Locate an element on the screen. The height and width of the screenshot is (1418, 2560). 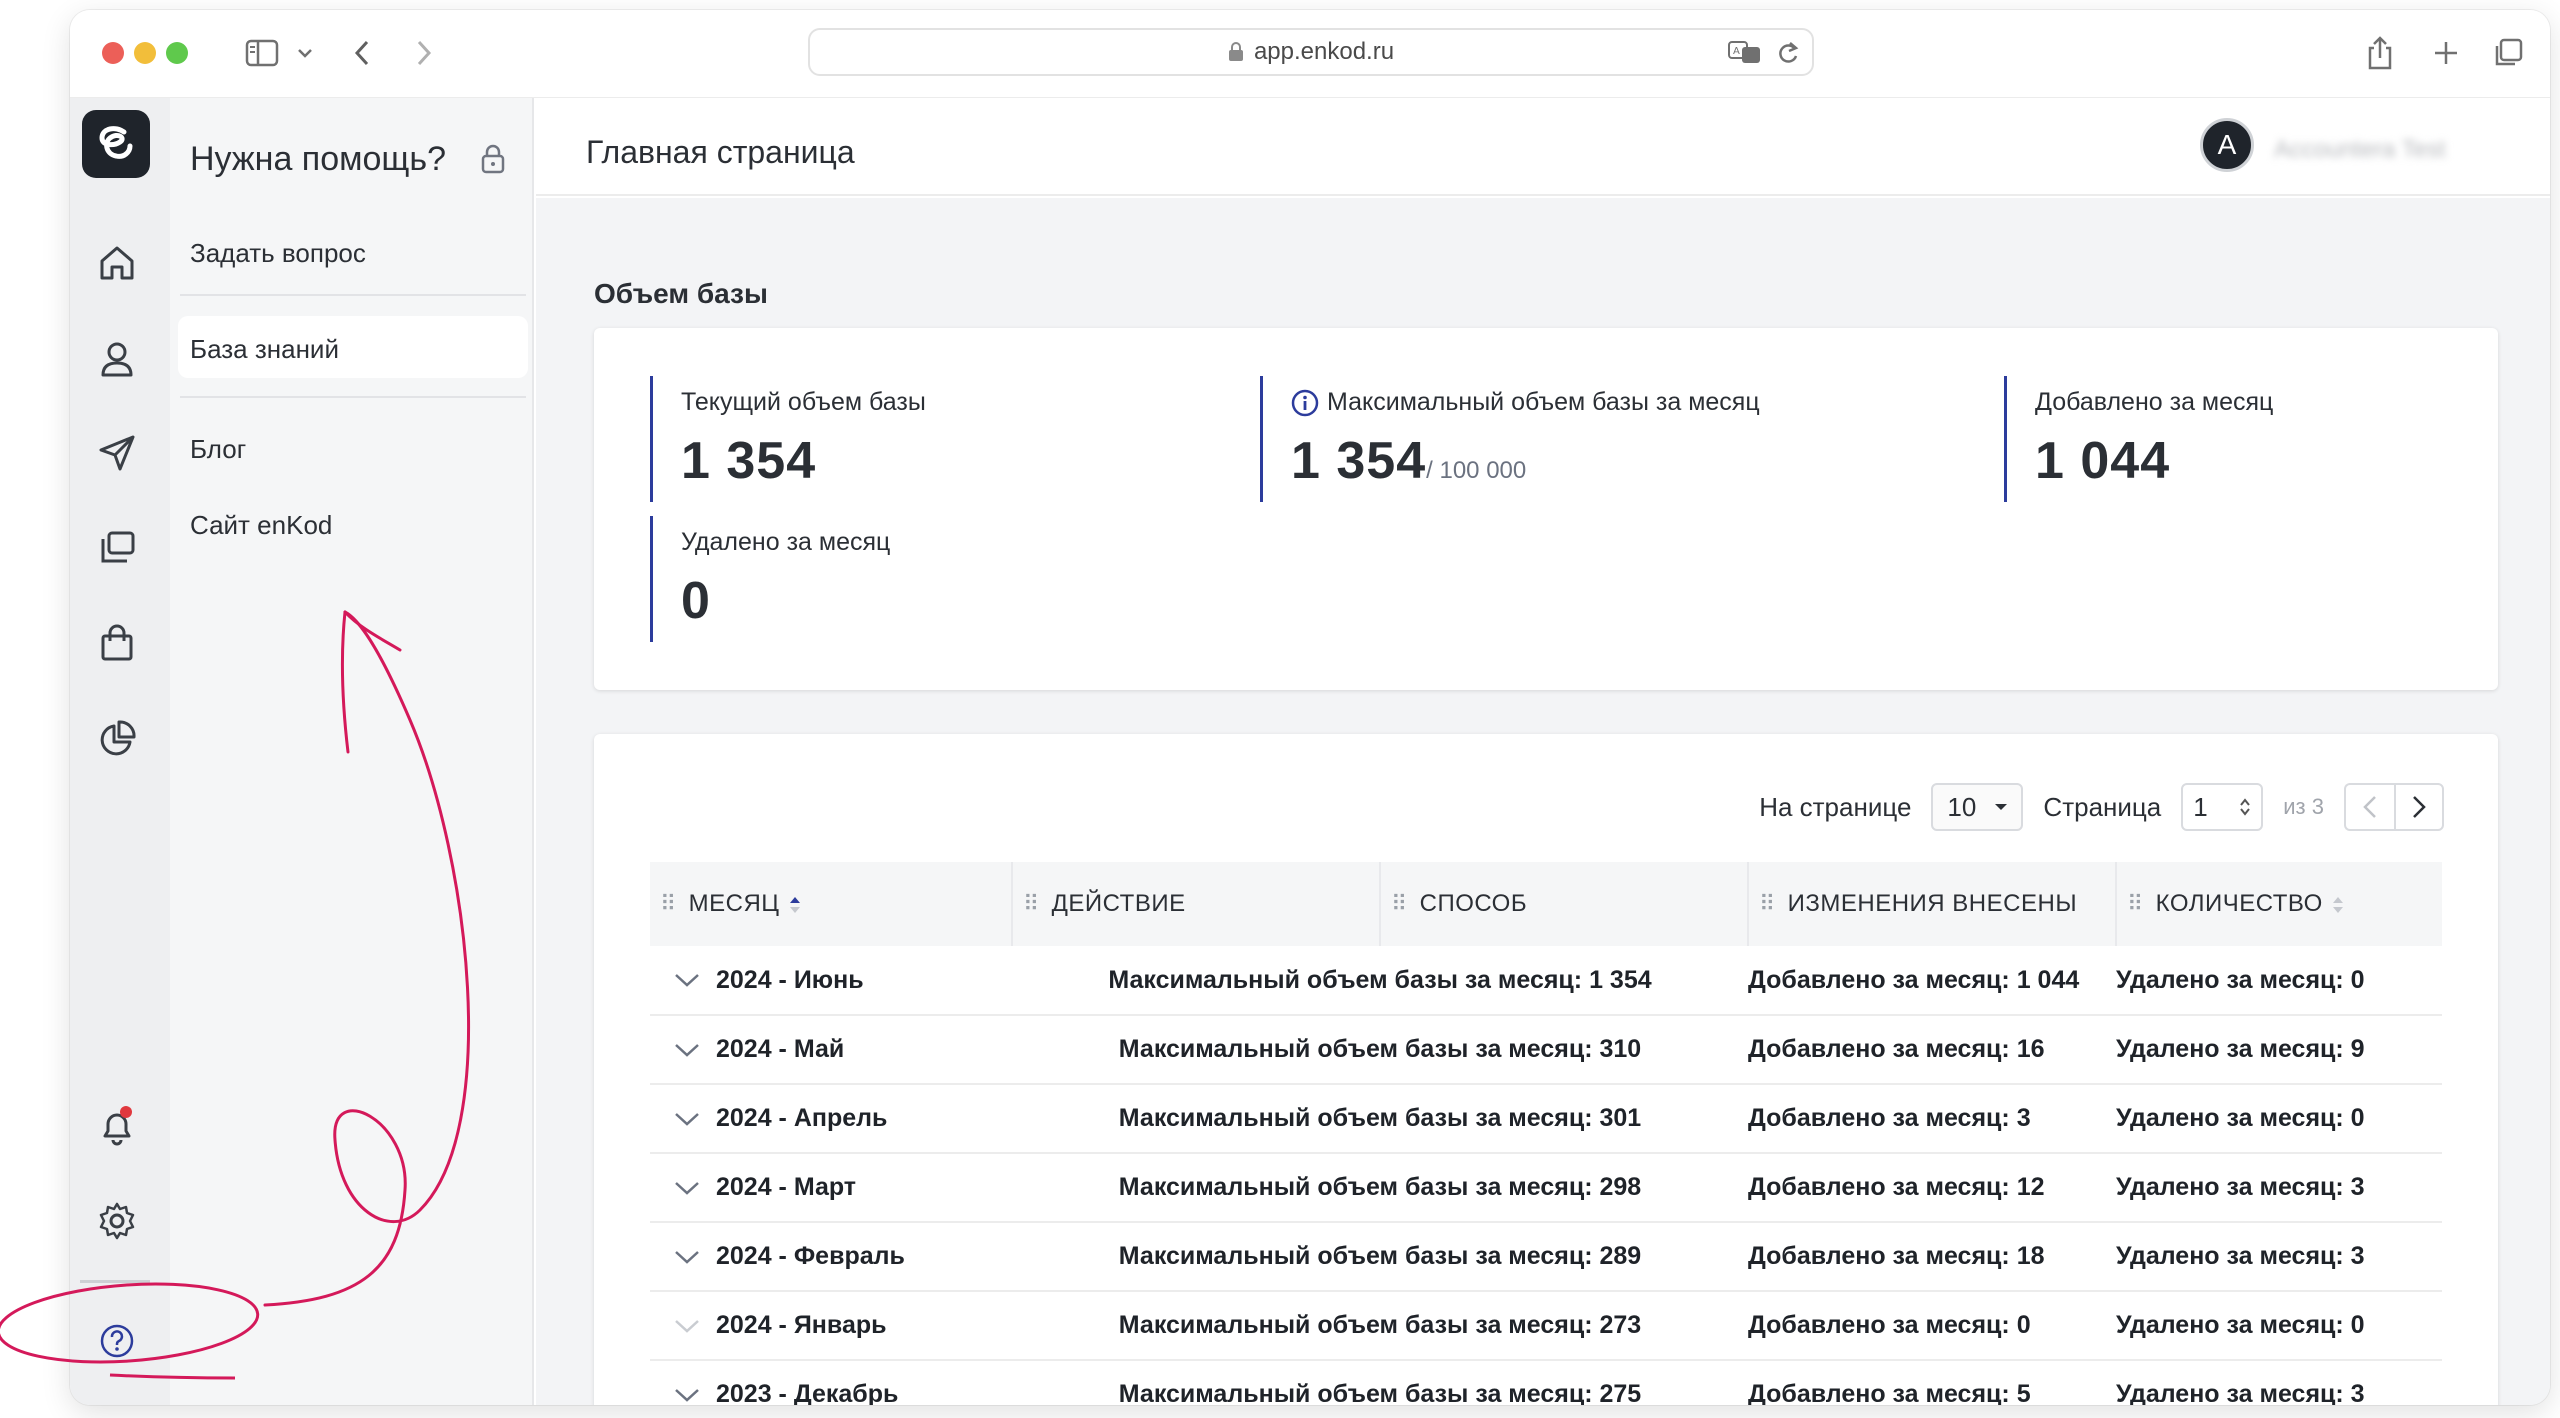
stat-value: 0 is located at coordinates (696, 601).